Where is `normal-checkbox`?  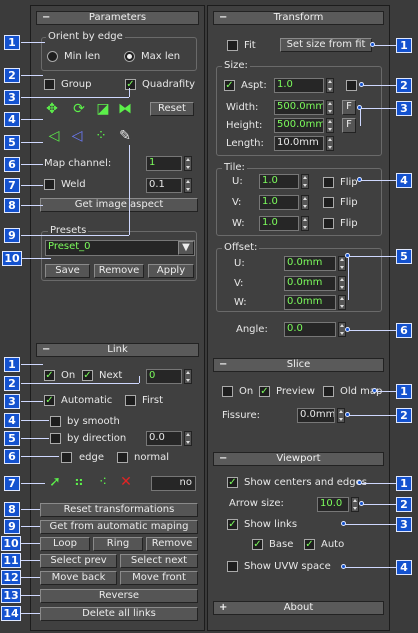 normal-checkbox is located at coordinates (122, 457).